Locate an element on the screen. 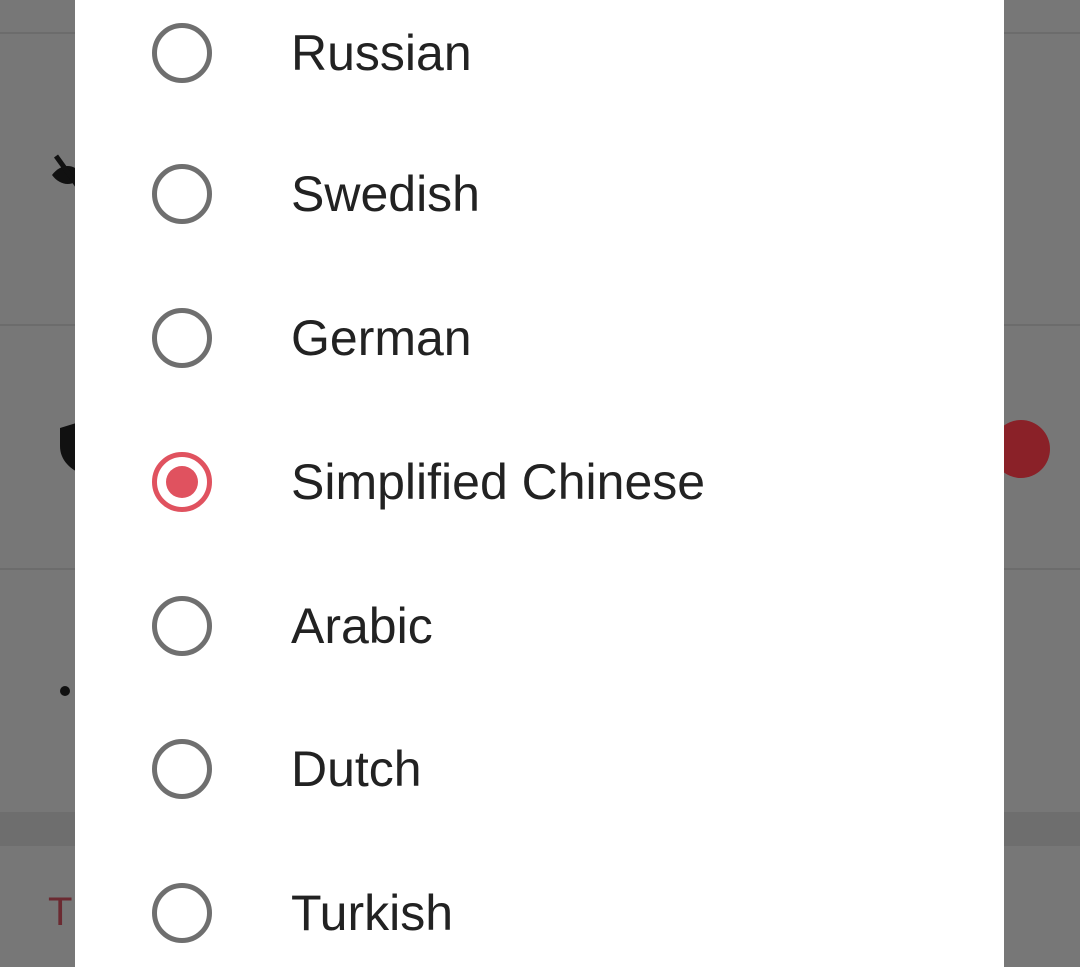 This screenshot has width=1080, height=967. background-text: T is located at coordinates (60, 912).